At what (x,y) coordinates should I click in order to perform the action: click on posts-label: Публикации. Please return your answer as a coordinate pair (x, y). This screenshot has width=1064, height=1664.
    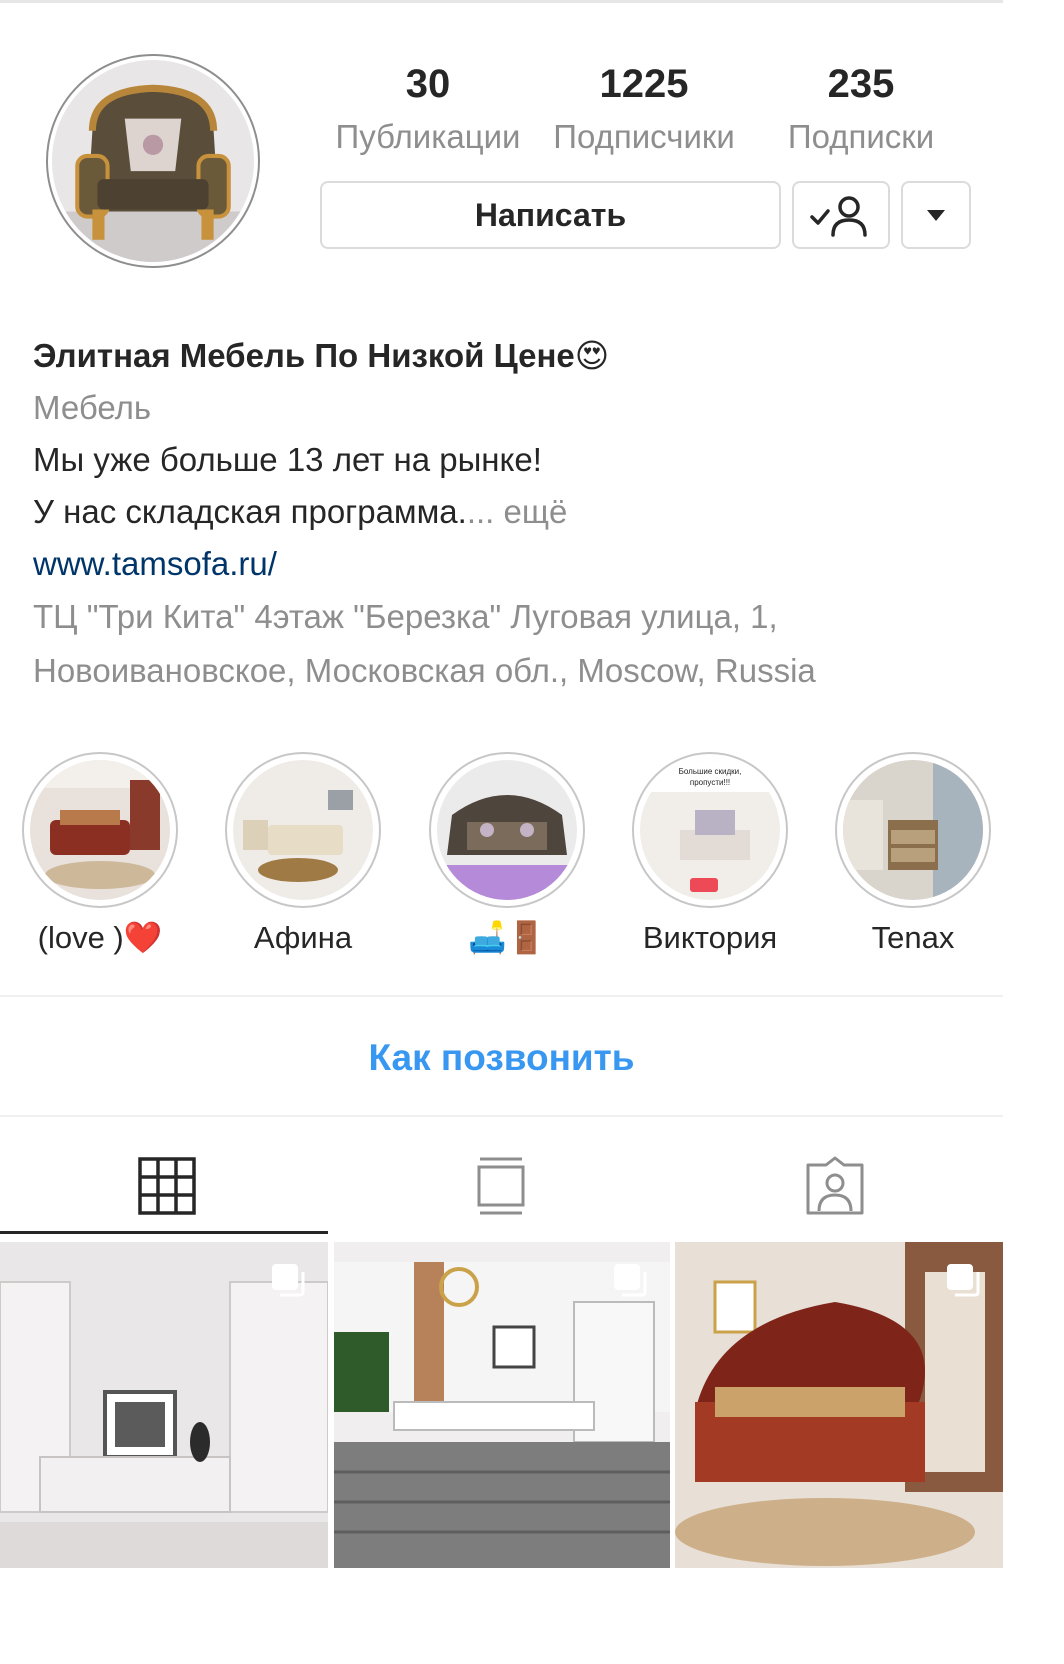
    Looking at the image, I should click on (428, 136).